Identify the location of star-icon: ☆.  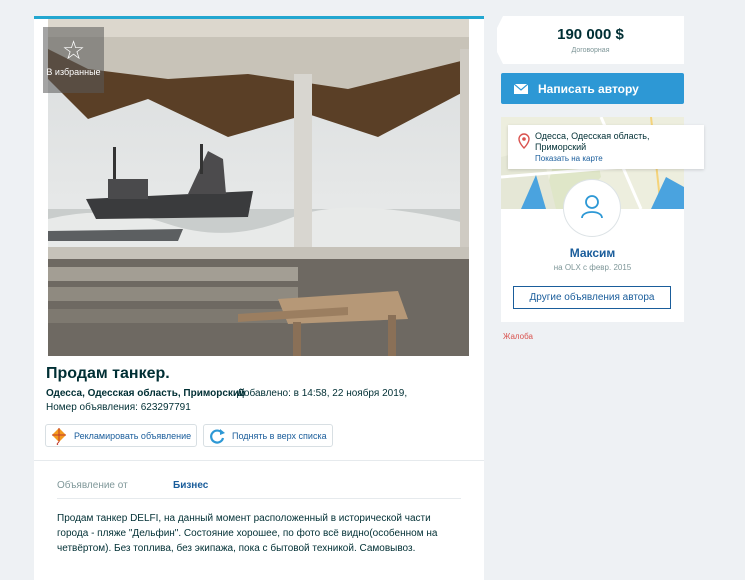
(73, 50).